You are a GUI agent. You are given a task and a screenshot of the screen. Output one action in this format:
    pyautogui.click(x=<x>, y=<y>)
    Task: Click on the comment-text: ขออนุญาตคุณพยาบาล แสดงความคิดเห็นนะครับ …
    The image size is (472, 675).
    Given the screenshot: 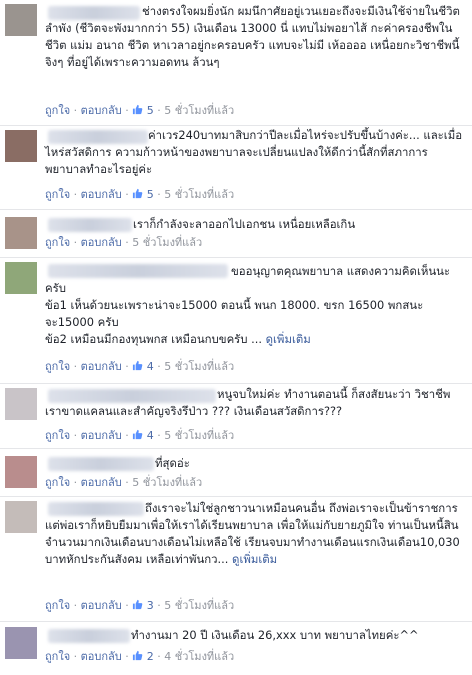 What is the action you would take?
    pyautogui.click(x=248, y=305)
    